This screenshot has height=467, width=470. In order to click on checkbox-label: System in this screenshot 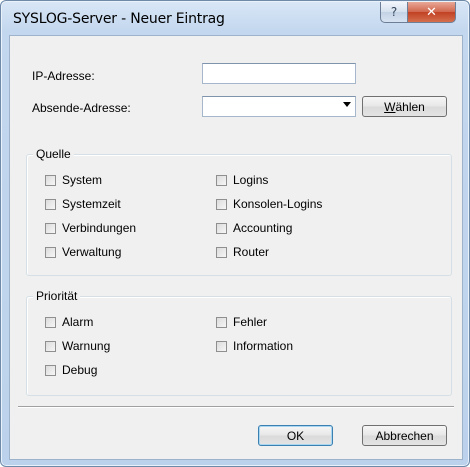, I will do `click(82, 180)`.